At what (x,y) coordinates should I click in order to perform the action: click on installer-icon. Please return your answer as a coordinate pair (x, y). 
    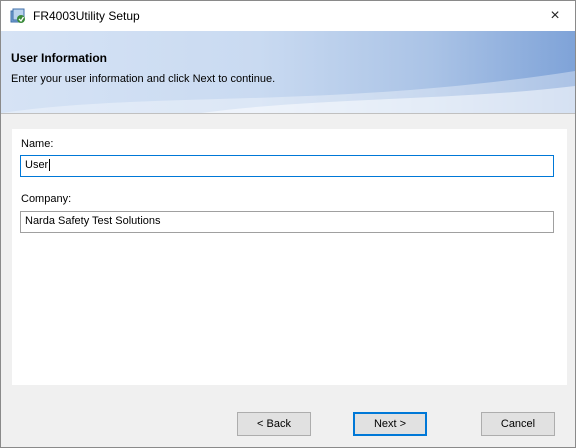
    Looking at the image, I should click on (18, 16).